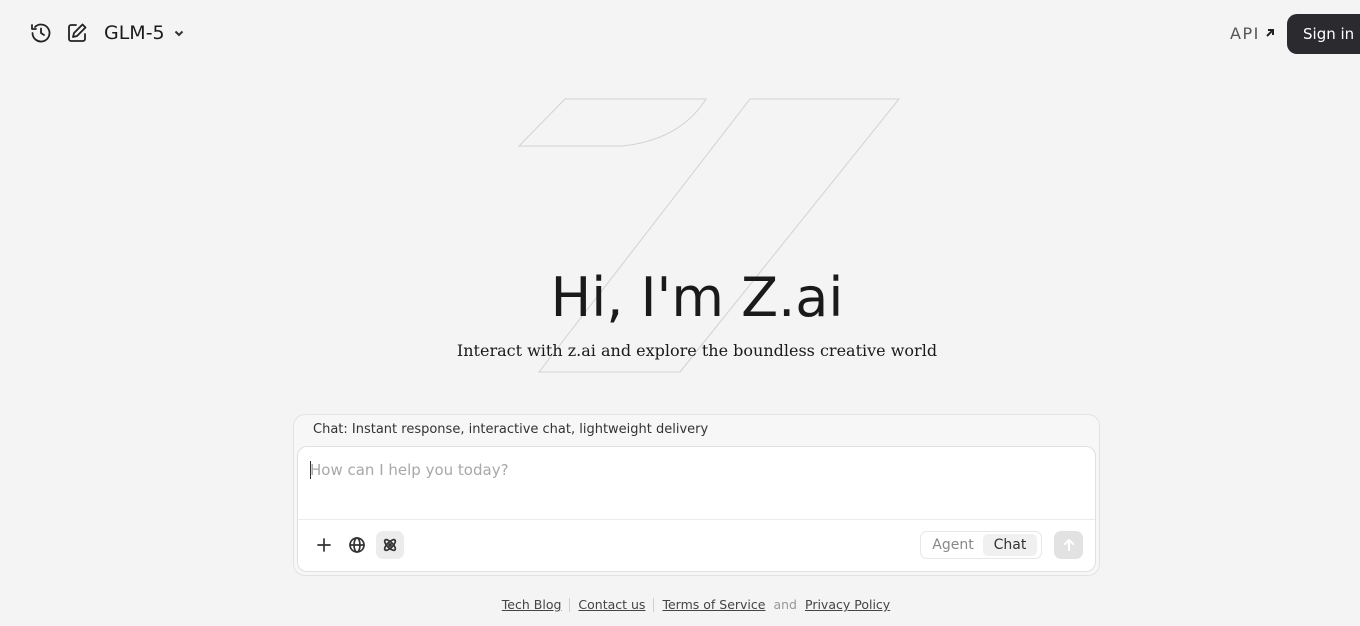 This screenshot has height=626, width=1360. I want to click on new-chat-button, so click(77, 33).